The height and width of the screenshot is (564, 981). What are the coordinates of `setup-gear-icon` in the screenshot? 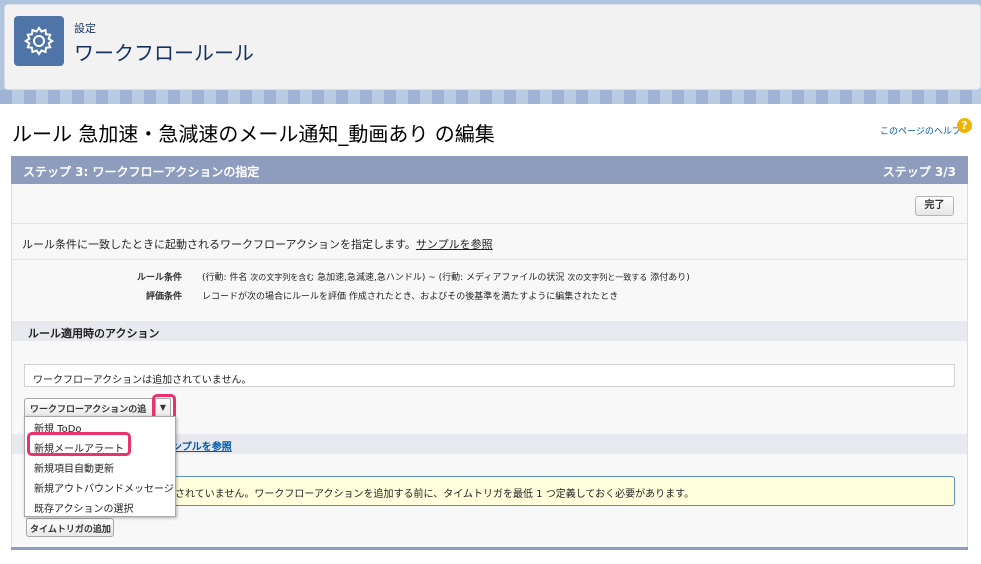 It's located at (39, 41).